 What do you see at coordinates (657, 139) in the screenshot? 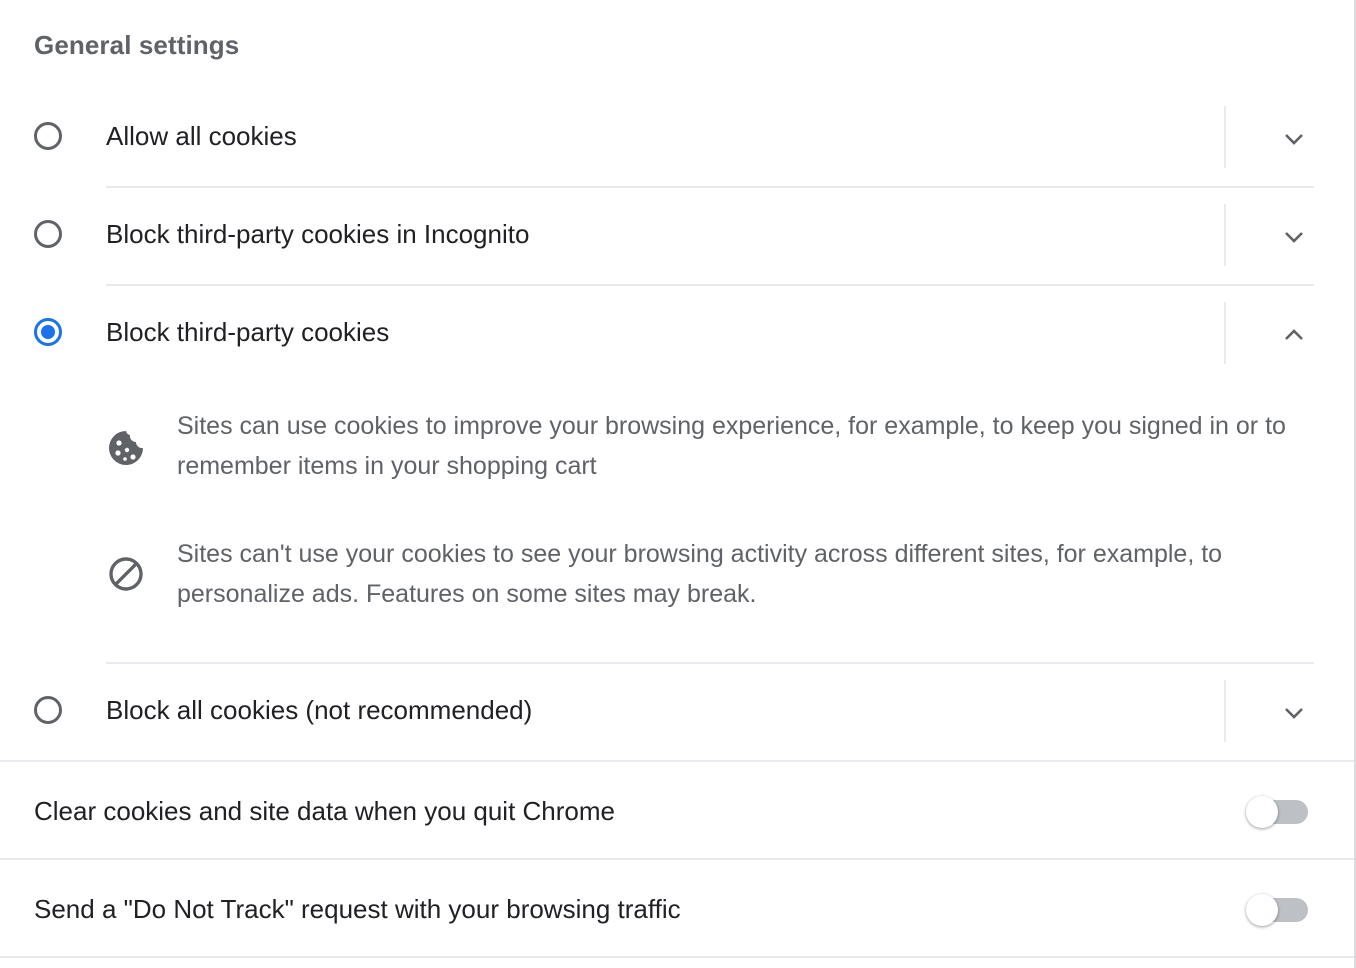
I see `option-allow-all-cookies: Allow all cookies` at bounding box center [657, 139].